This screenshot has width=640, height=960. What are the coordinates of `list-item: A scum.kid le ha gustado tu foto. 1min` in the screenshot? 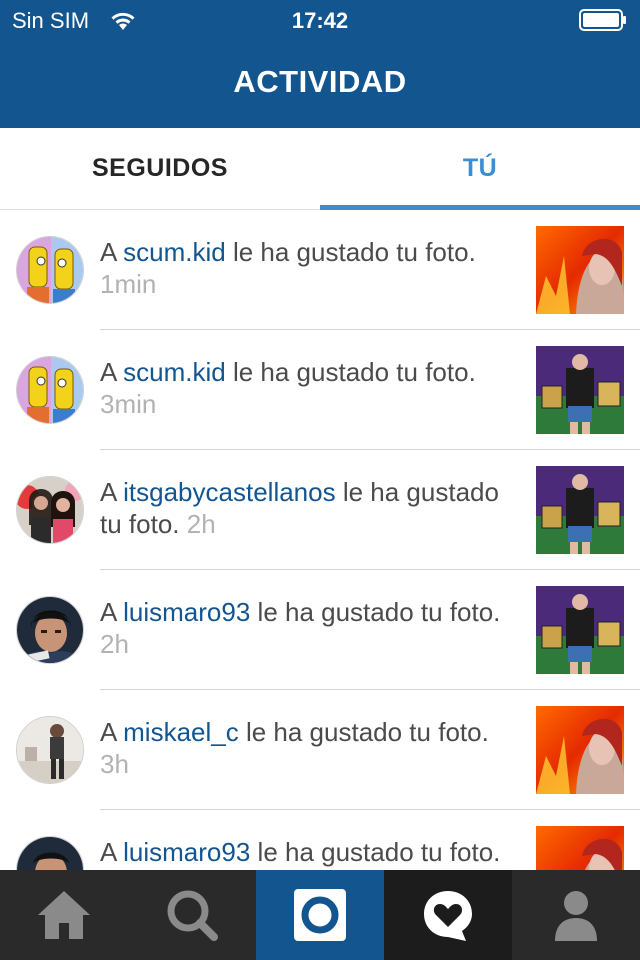 It's located at (320, 270).